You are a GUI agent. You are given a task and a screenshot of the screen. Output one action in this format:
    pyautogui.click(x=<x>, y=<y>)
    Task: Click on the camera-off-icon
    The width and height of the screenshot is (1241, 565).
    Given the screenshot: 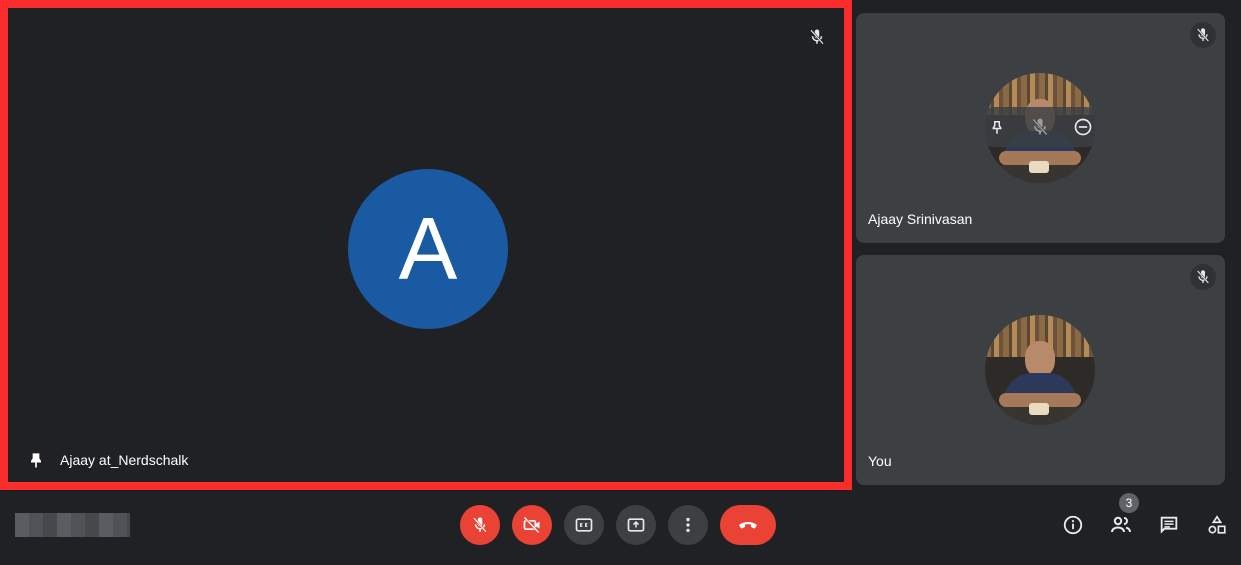 What is the action you would take?
    pyautogui.click(x=532, y=525)
    